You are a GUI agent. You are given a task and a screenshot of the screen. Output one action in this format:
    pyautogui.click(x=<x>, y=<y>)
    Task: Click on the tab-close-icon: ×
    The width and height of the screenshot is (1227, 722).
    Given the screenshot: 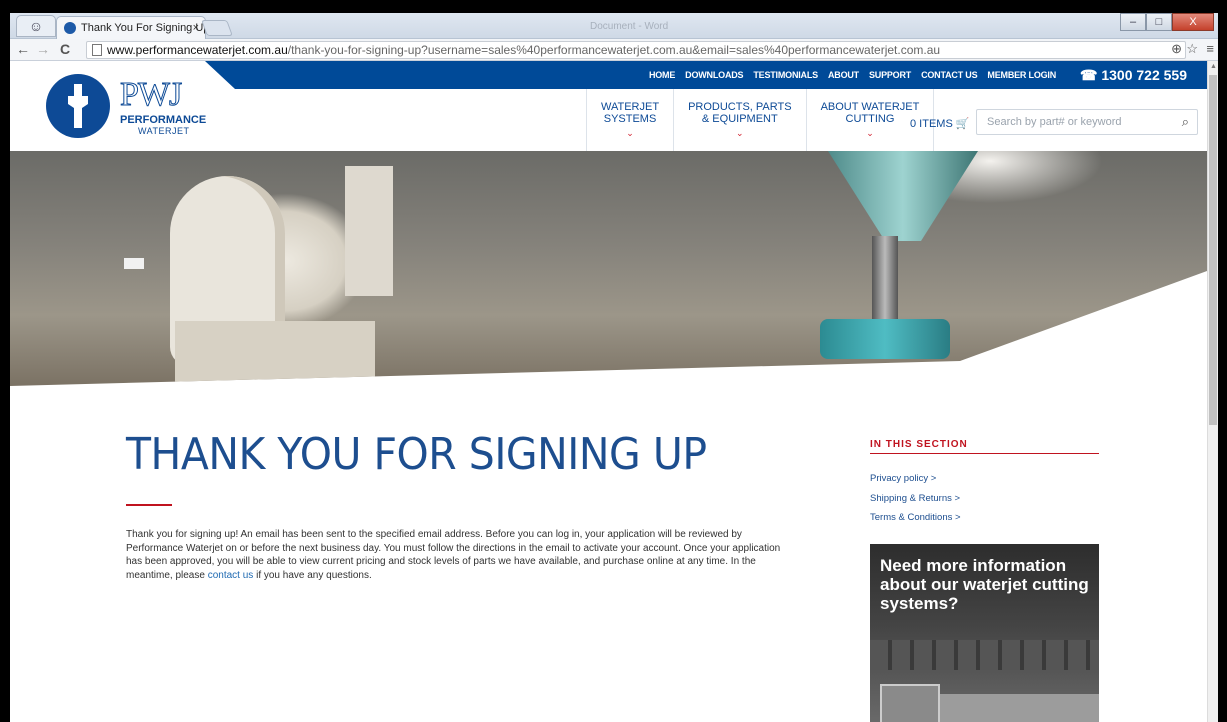 What is the action you would take?
    pyautogui.click(x=196, y=28)
    